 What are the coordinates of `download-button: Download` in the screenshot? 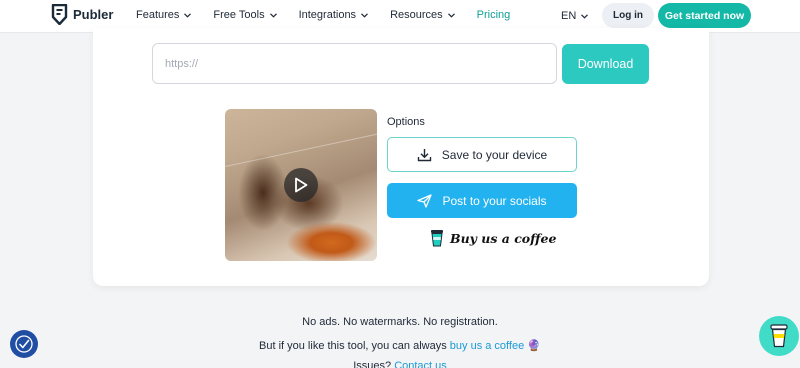 It's located at (605, 64).